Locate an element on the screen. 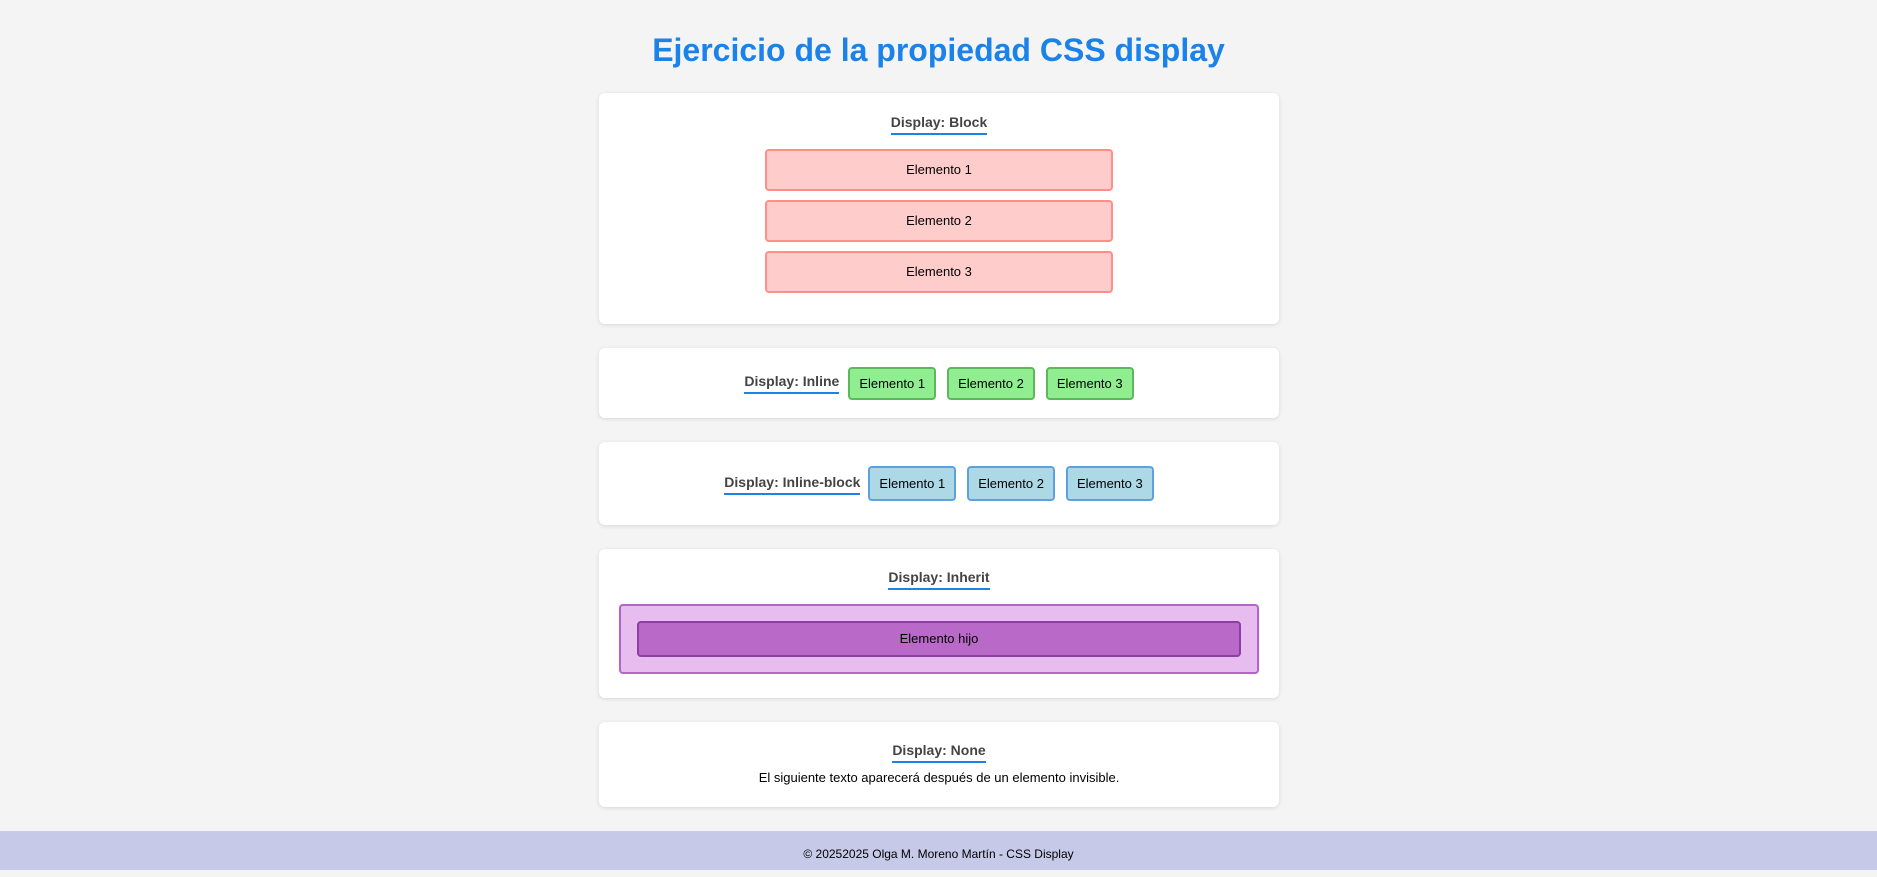  block-element-3: Elemento 3 is located at coordinates (939, 272).